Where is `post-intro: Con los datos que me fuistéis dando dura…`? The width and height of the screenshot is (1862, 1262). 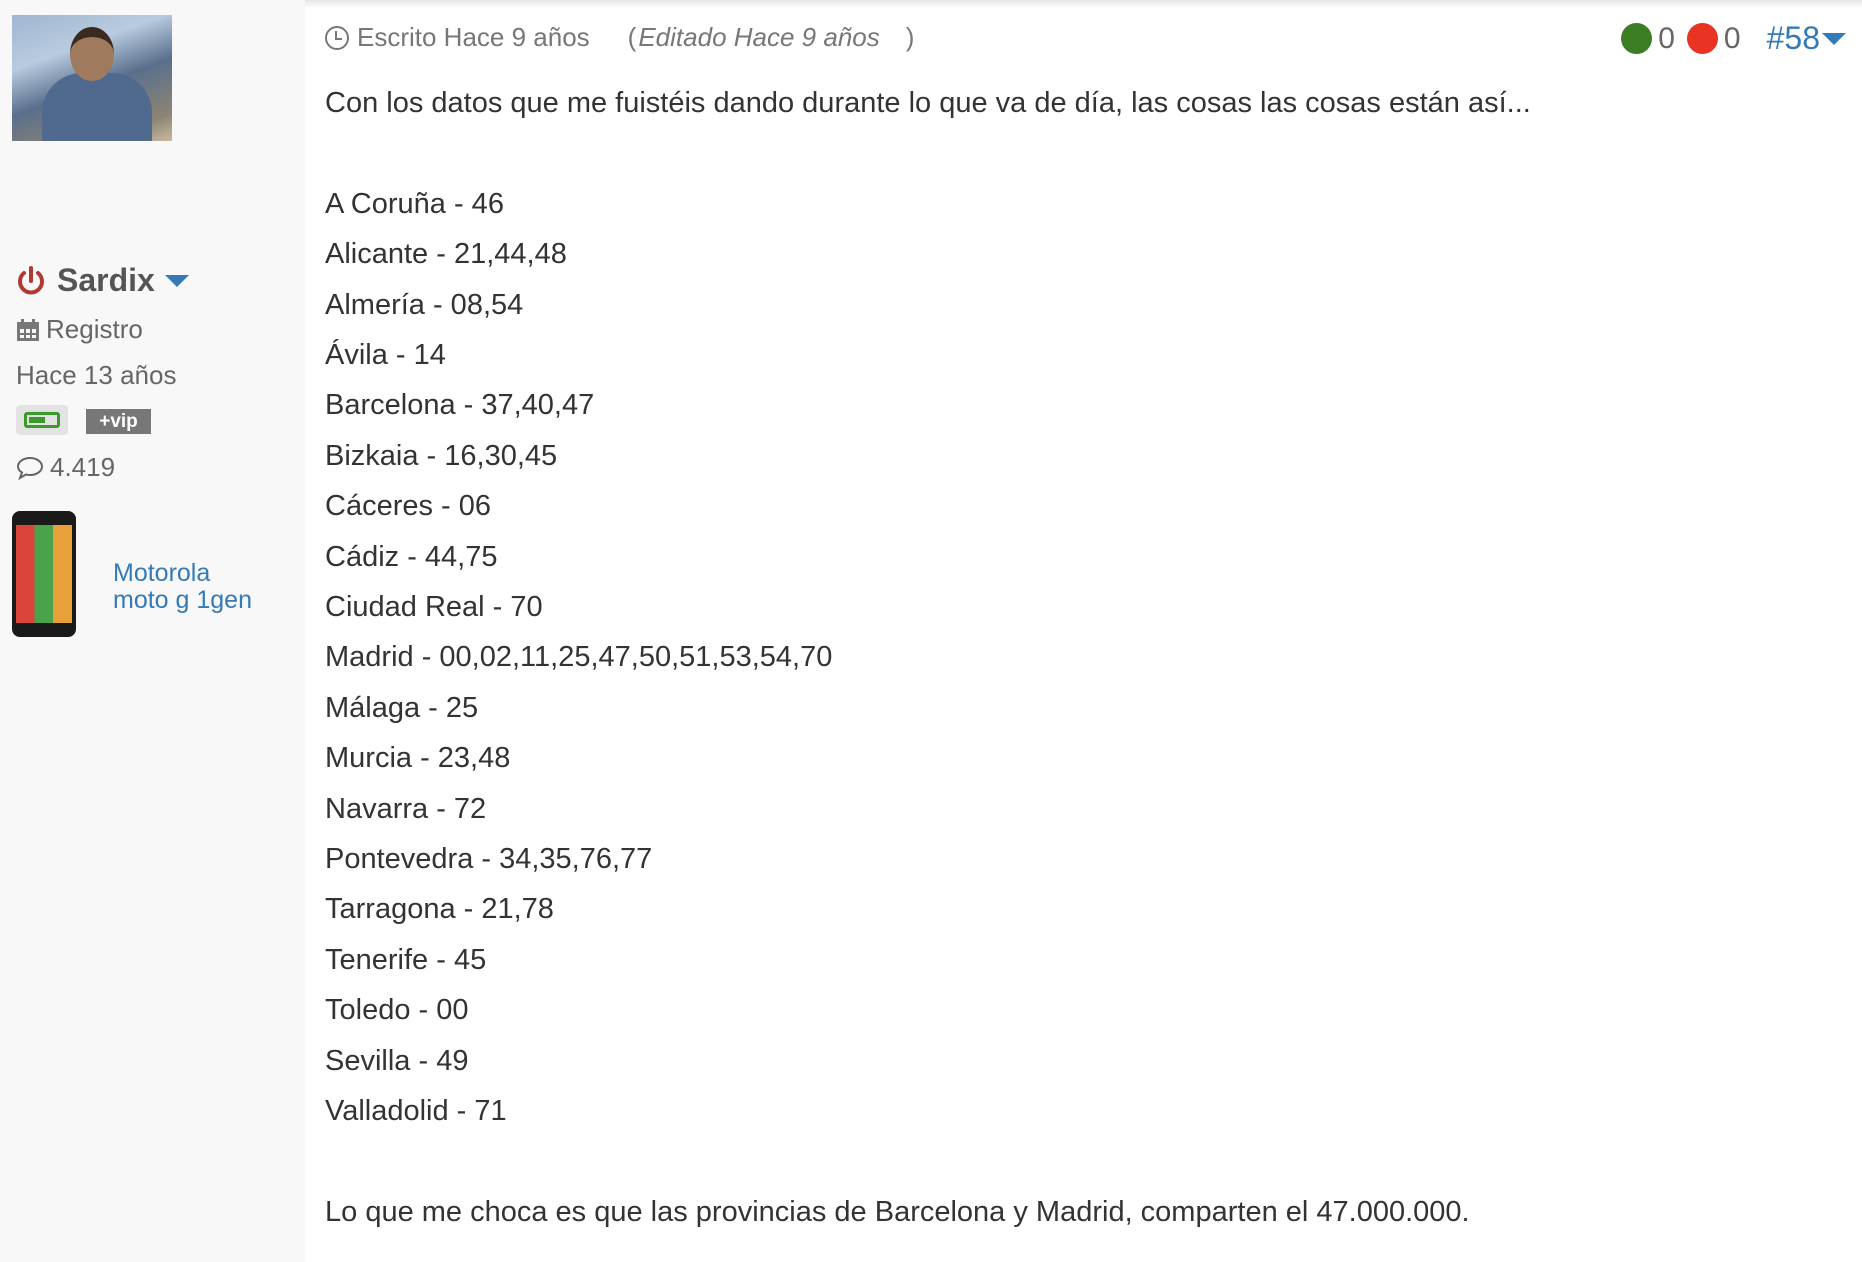 post-intro: Con los datos que me fuistéis dando dura… is located at coordinates (928, 103).